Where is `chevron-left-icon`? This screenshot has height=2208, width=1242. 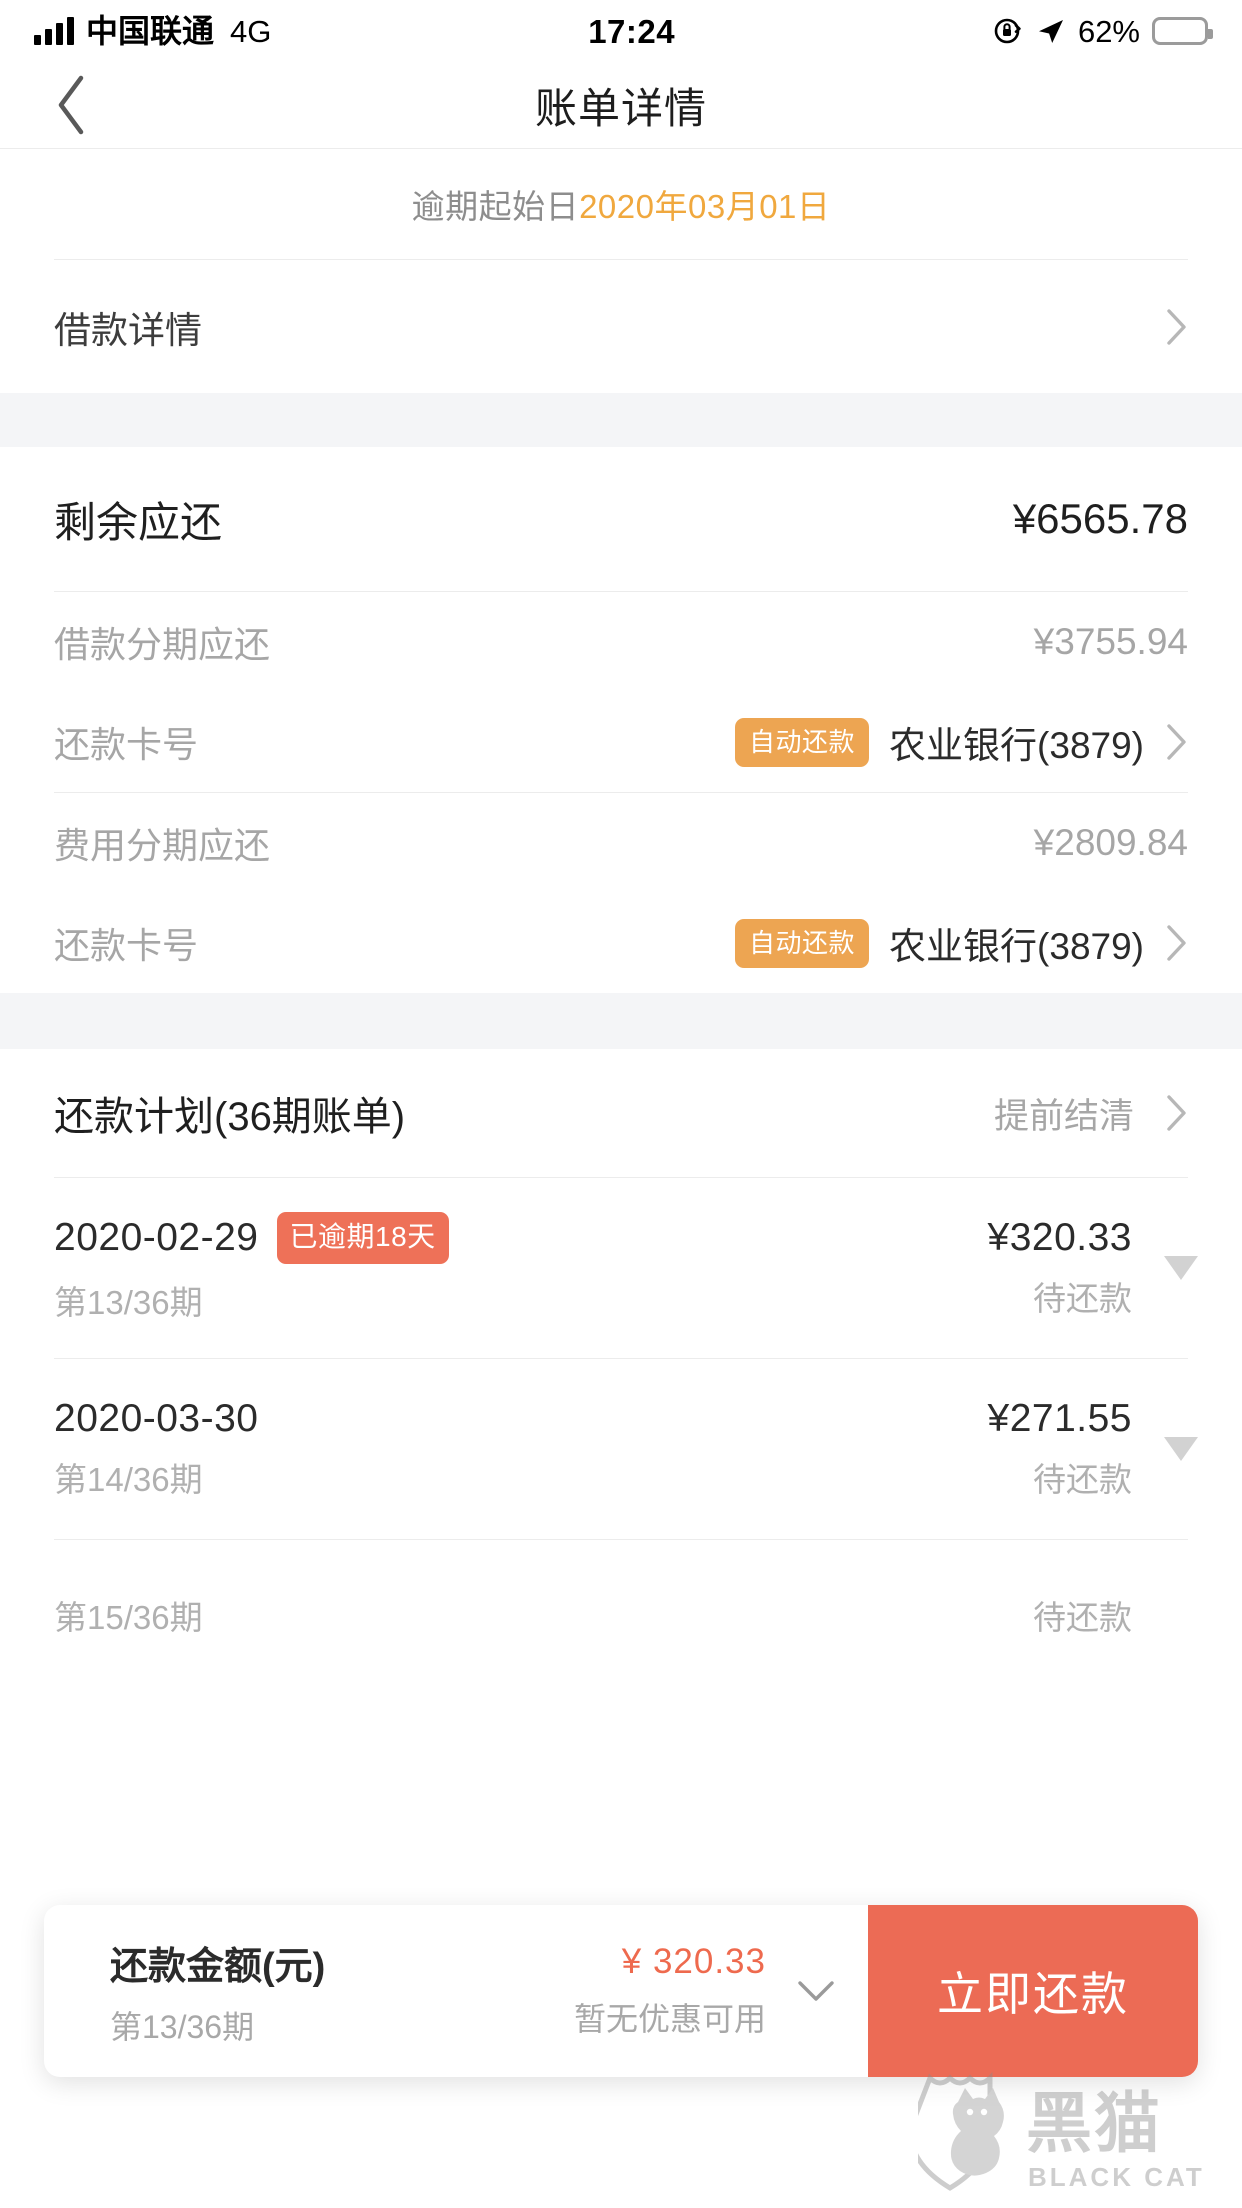
chevron-left-icon is located at coordinates (71, 105).